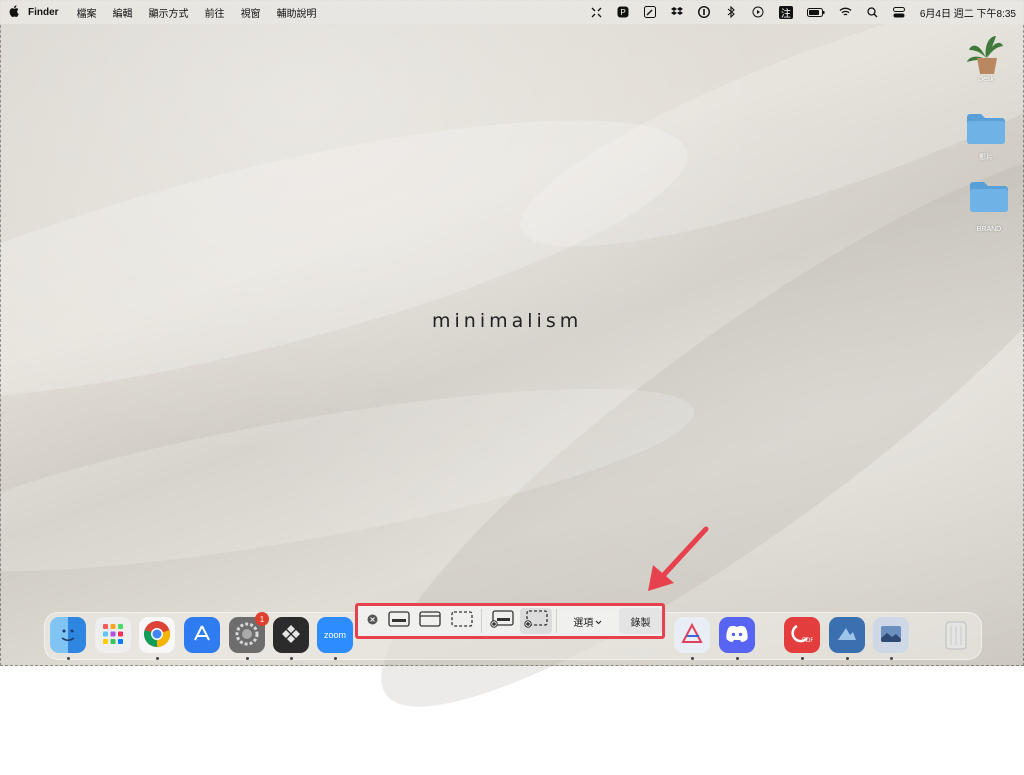 The image size is (1024, 775). Describe the element at coordinates (14, 12) in the screenshot. I see `apple-icon` at that location.